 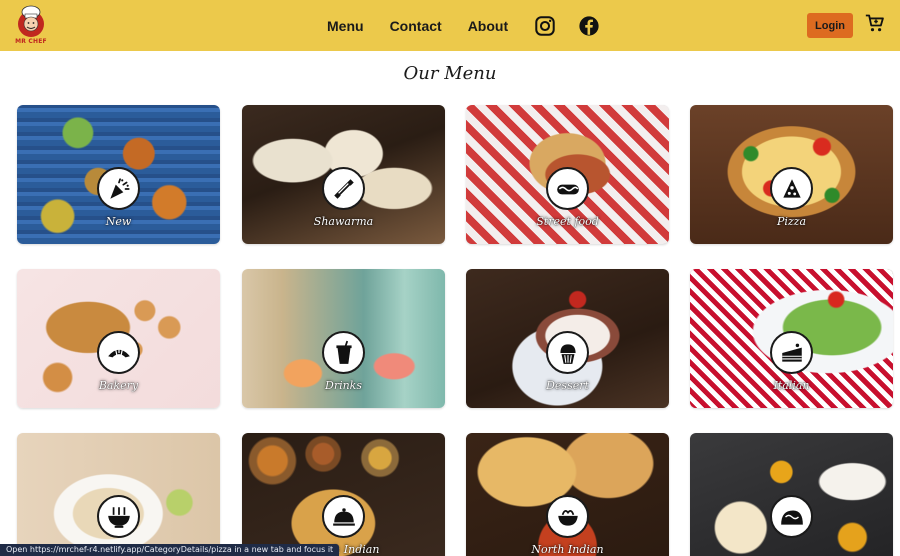 I want to click on facebook-icon, so click(x=589, y=26).